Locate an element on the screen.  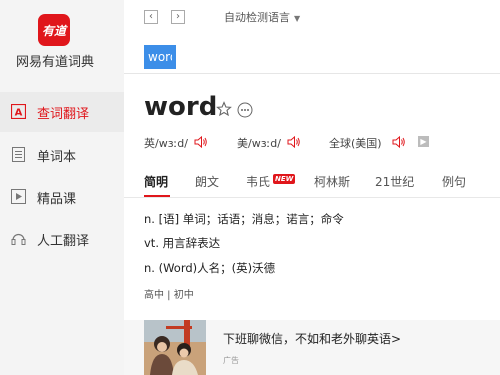
sidebar-item-translate: A 查词翻译 is located at coordinates (62, 112).